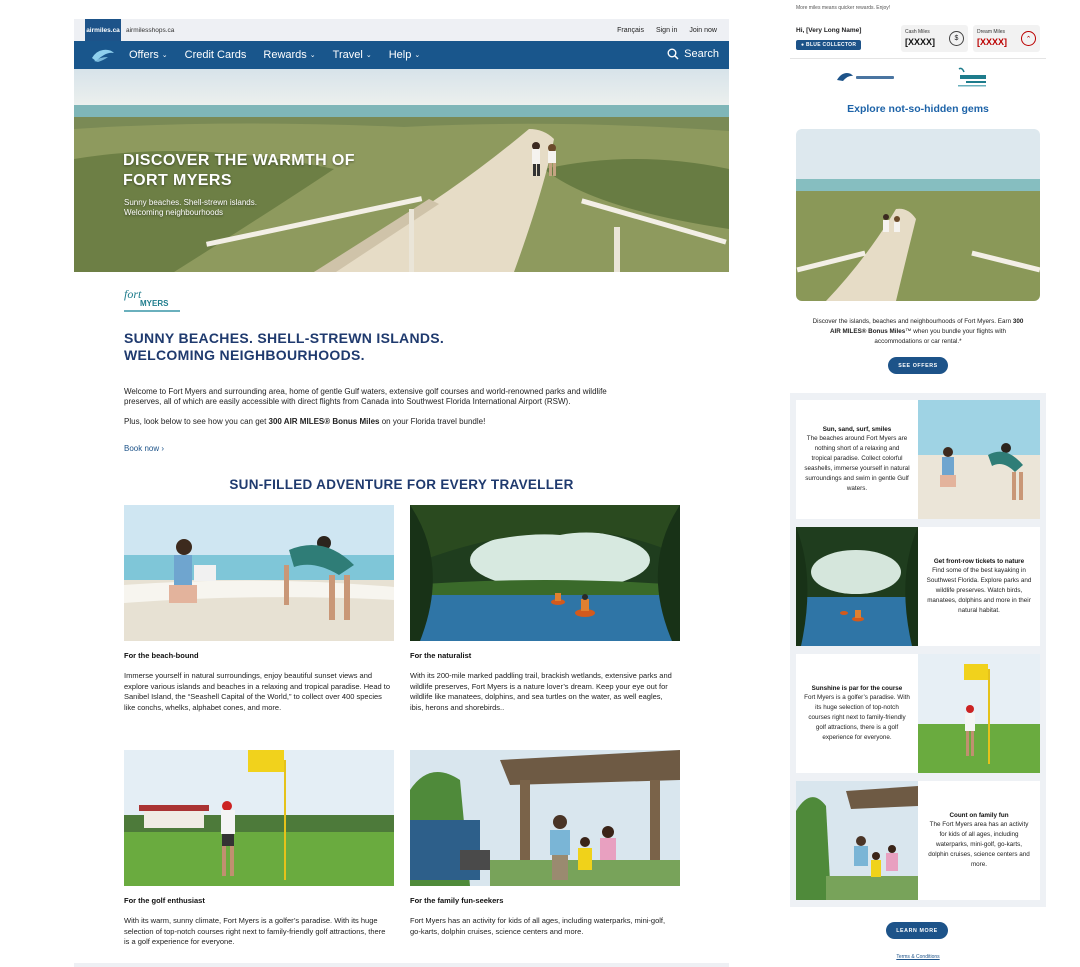  Describe the element at coordinates (920, 42) in the screenshot. I see `cash-miles-value: [XXXX]` at that location.